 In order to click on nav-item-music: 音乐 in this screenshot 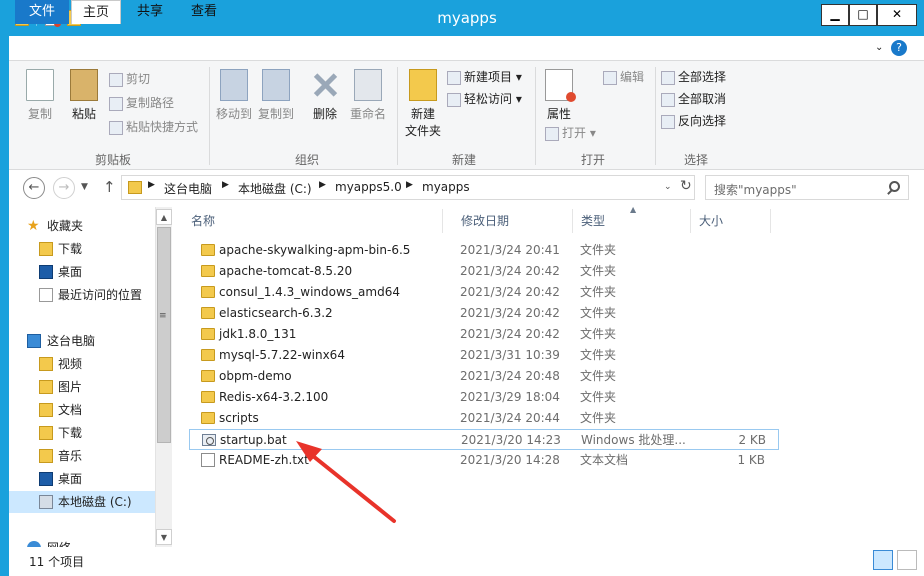, I will do `click(82, 456)`.